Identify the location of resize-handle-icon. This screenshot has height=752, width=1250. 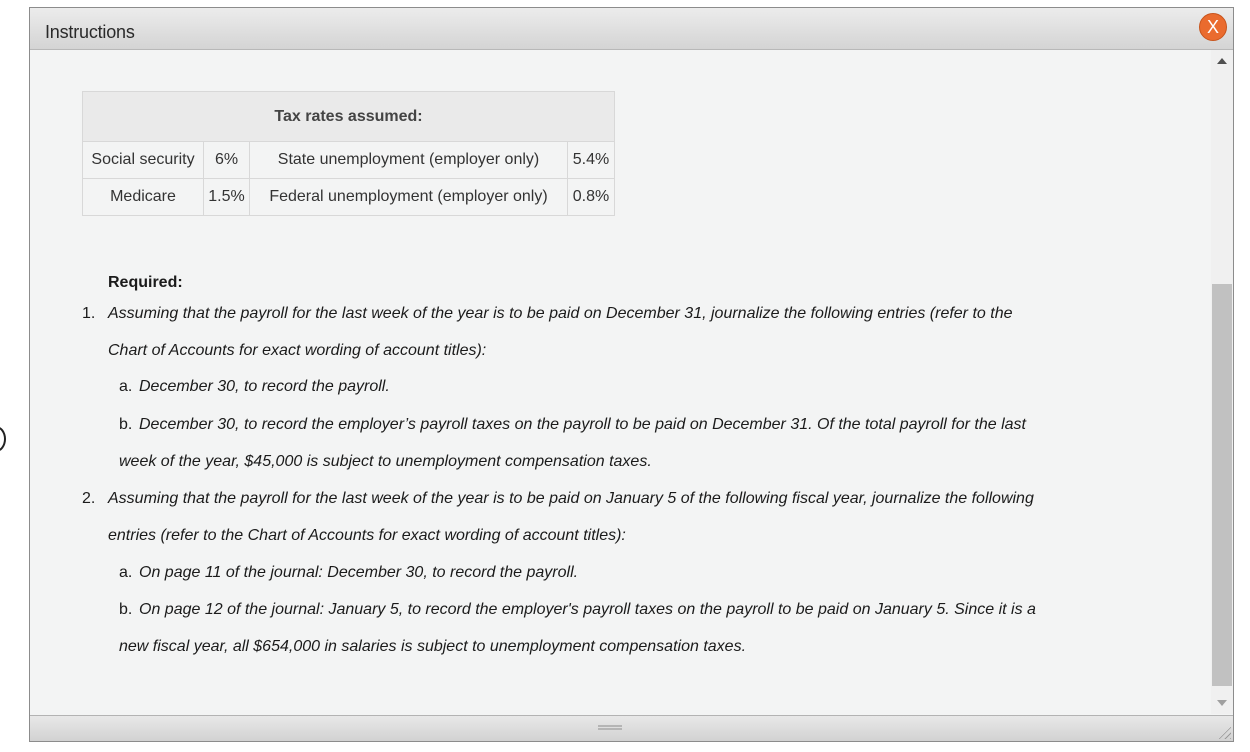
(1224, 732).